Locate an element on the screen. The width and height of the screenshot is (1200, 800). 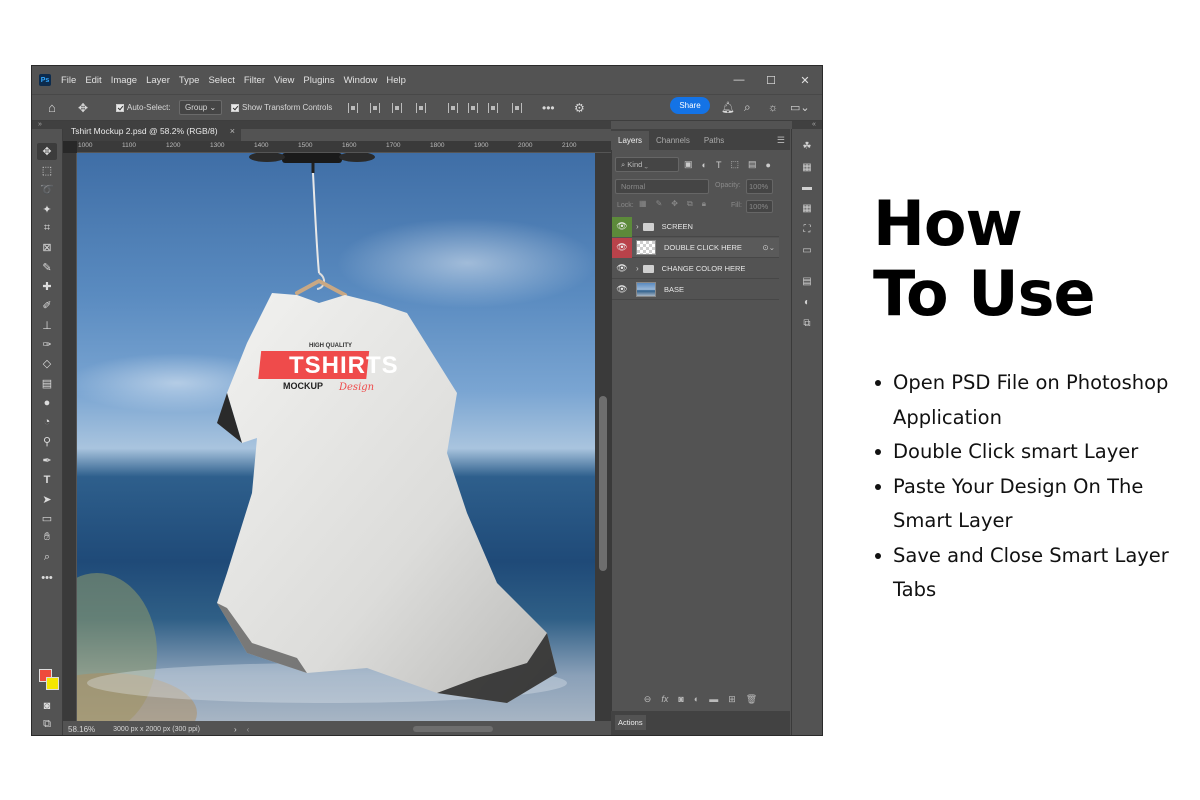
blend-mode-dropdown: Normal is located at coordinates (662, 186).